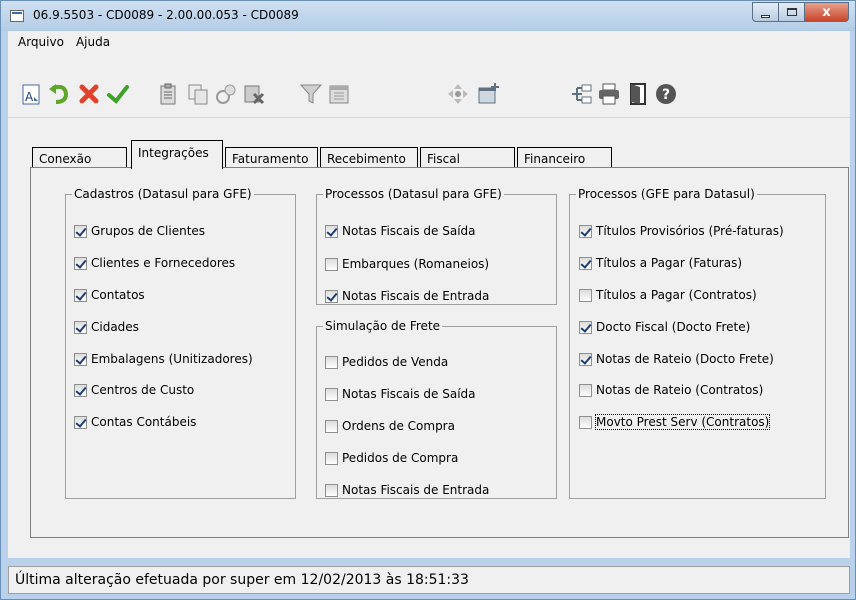  What do you see at coordinates (118, 295) in the screenshot?
I see `checkbox-label: Contatos` at bounding box center [118, 295].